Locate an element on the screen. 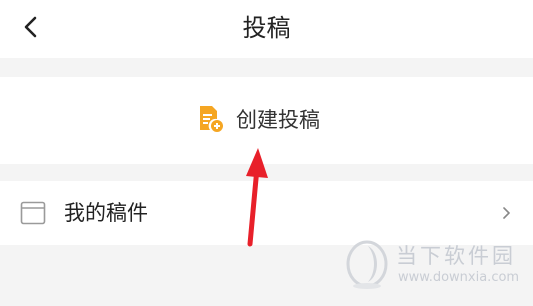  create-submission-button: 创建投稿 is located at coordinates (259, 119).